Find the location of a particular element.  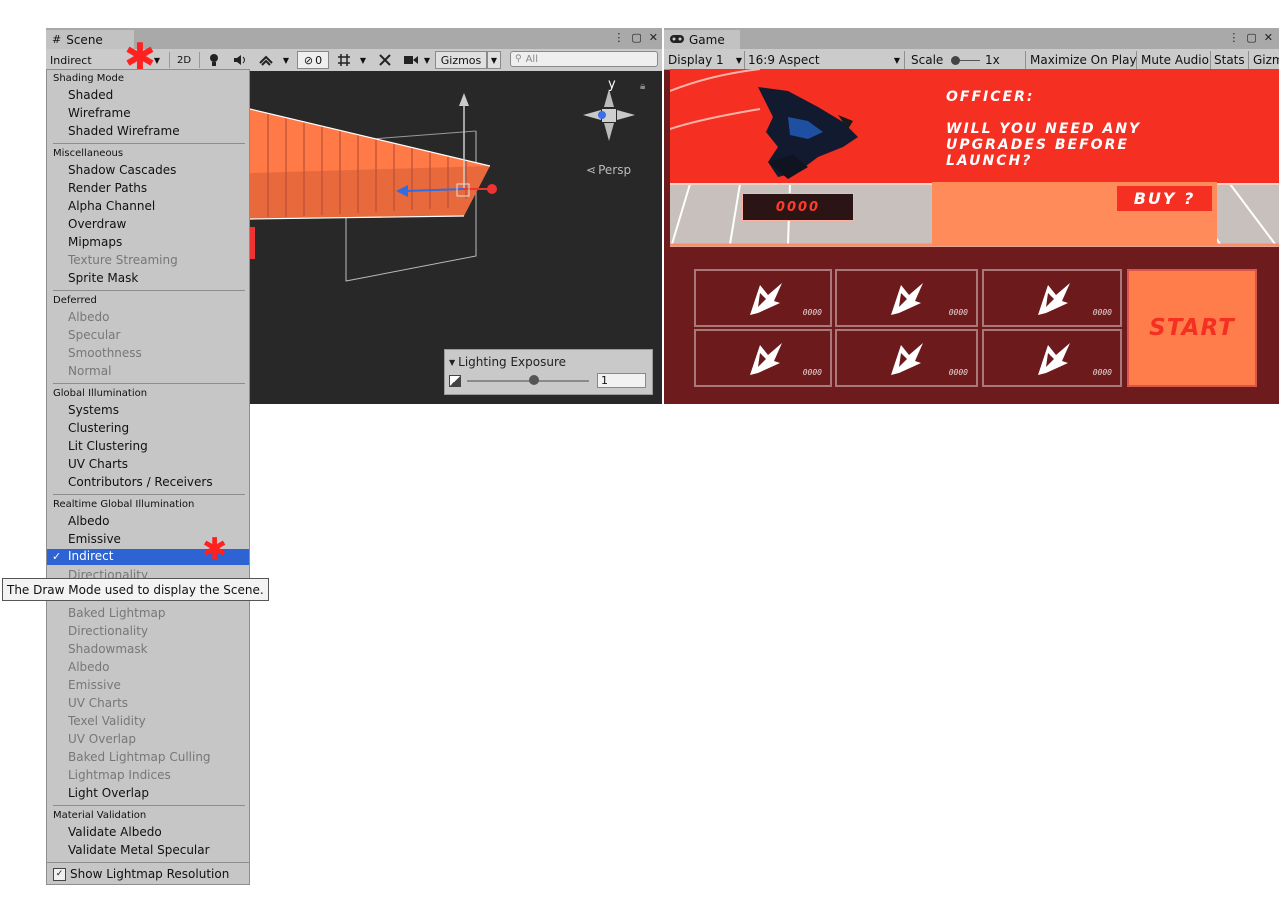

mute-audio-toggle: Mute Audio is located at coordinates (1175, 60).